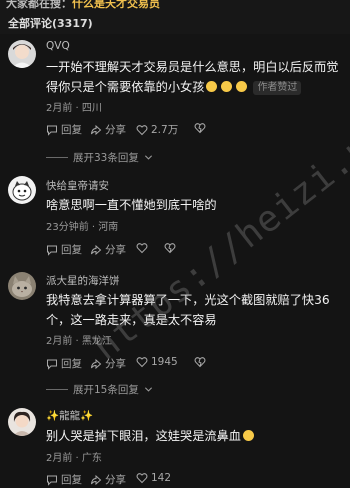 This screenshot has width=350, height=488. I want to click on user-avatar-girl-2-icon, so click(22, 422).